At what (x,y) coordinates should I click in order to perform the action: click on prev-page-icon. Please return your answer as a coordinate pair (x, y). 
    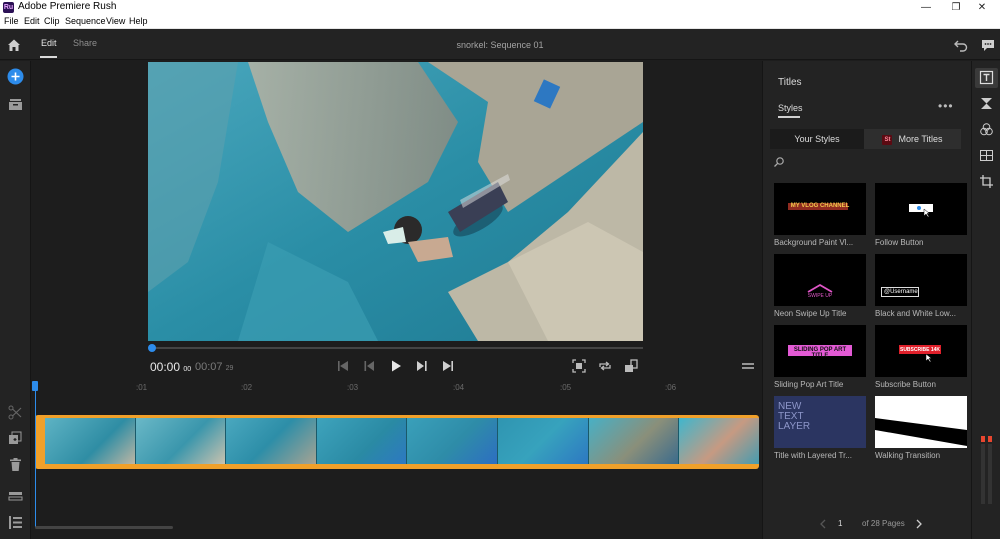
    Looking at the image, I should click on (823, 524).